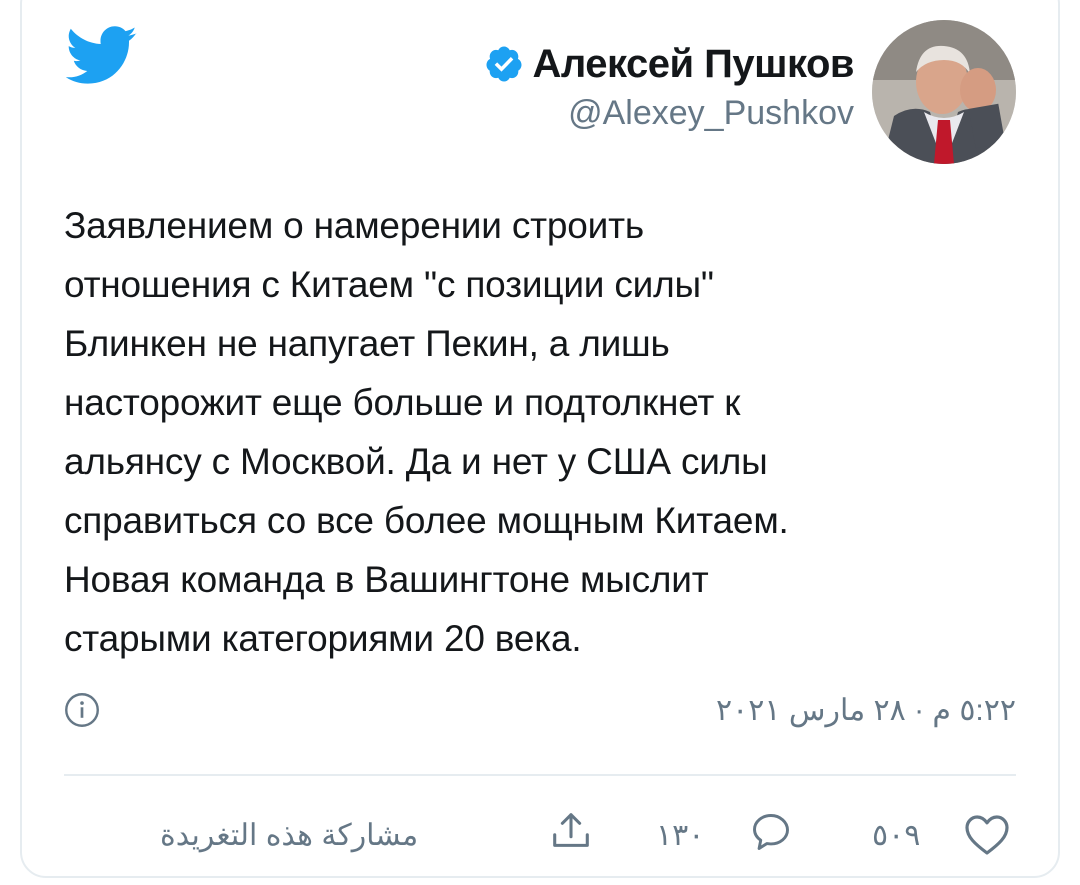  What do you see at coordinates (402, 402) in the screenshot?
I see `tweet-line: насторожит еще больше и подтолкнет к` at bounding box center [402, 402].